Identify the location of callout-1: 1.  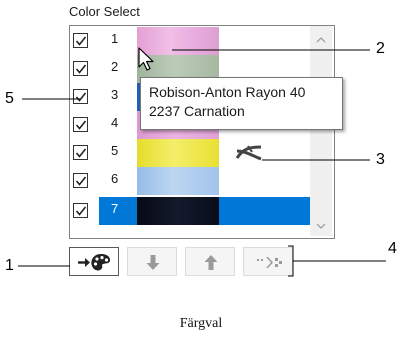
(9, 265).